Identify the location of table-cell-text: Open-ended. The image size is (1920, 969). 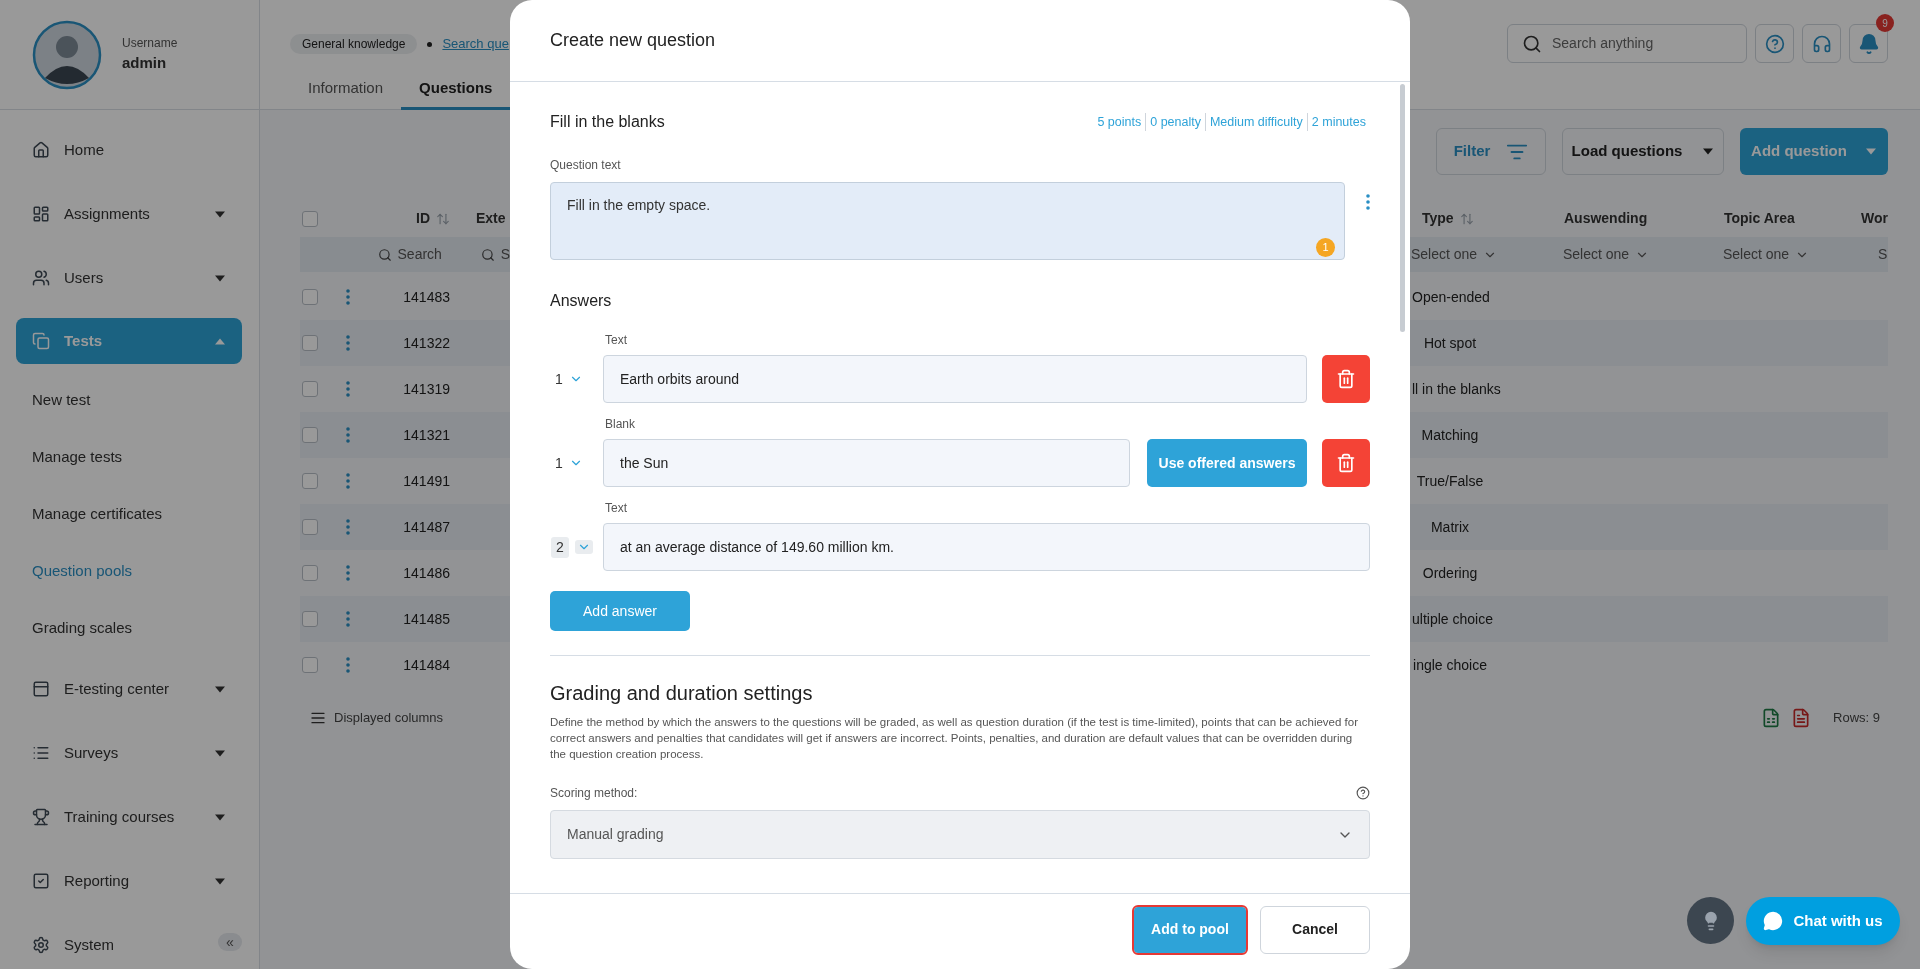
(1451, 297).